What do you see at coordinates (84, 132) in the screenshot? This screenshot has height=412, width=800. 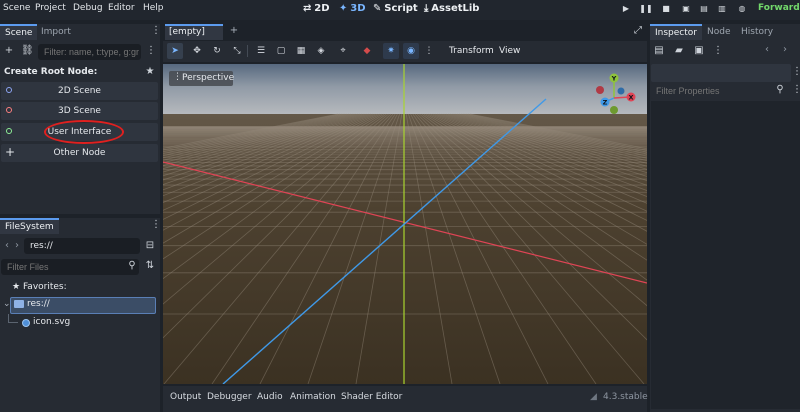 I see `highlight-circle` at bounding box center [84, 132].